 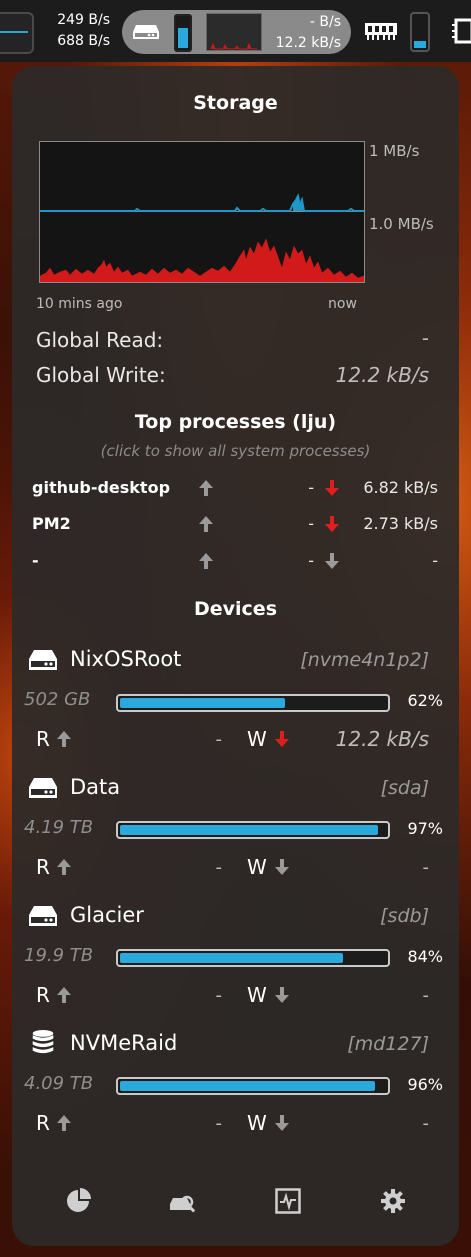 What do you see at coordinates (124, 1043) in the screenshot?
I see `device-name: NVMeRaid` at bounding box center [124, 1043].